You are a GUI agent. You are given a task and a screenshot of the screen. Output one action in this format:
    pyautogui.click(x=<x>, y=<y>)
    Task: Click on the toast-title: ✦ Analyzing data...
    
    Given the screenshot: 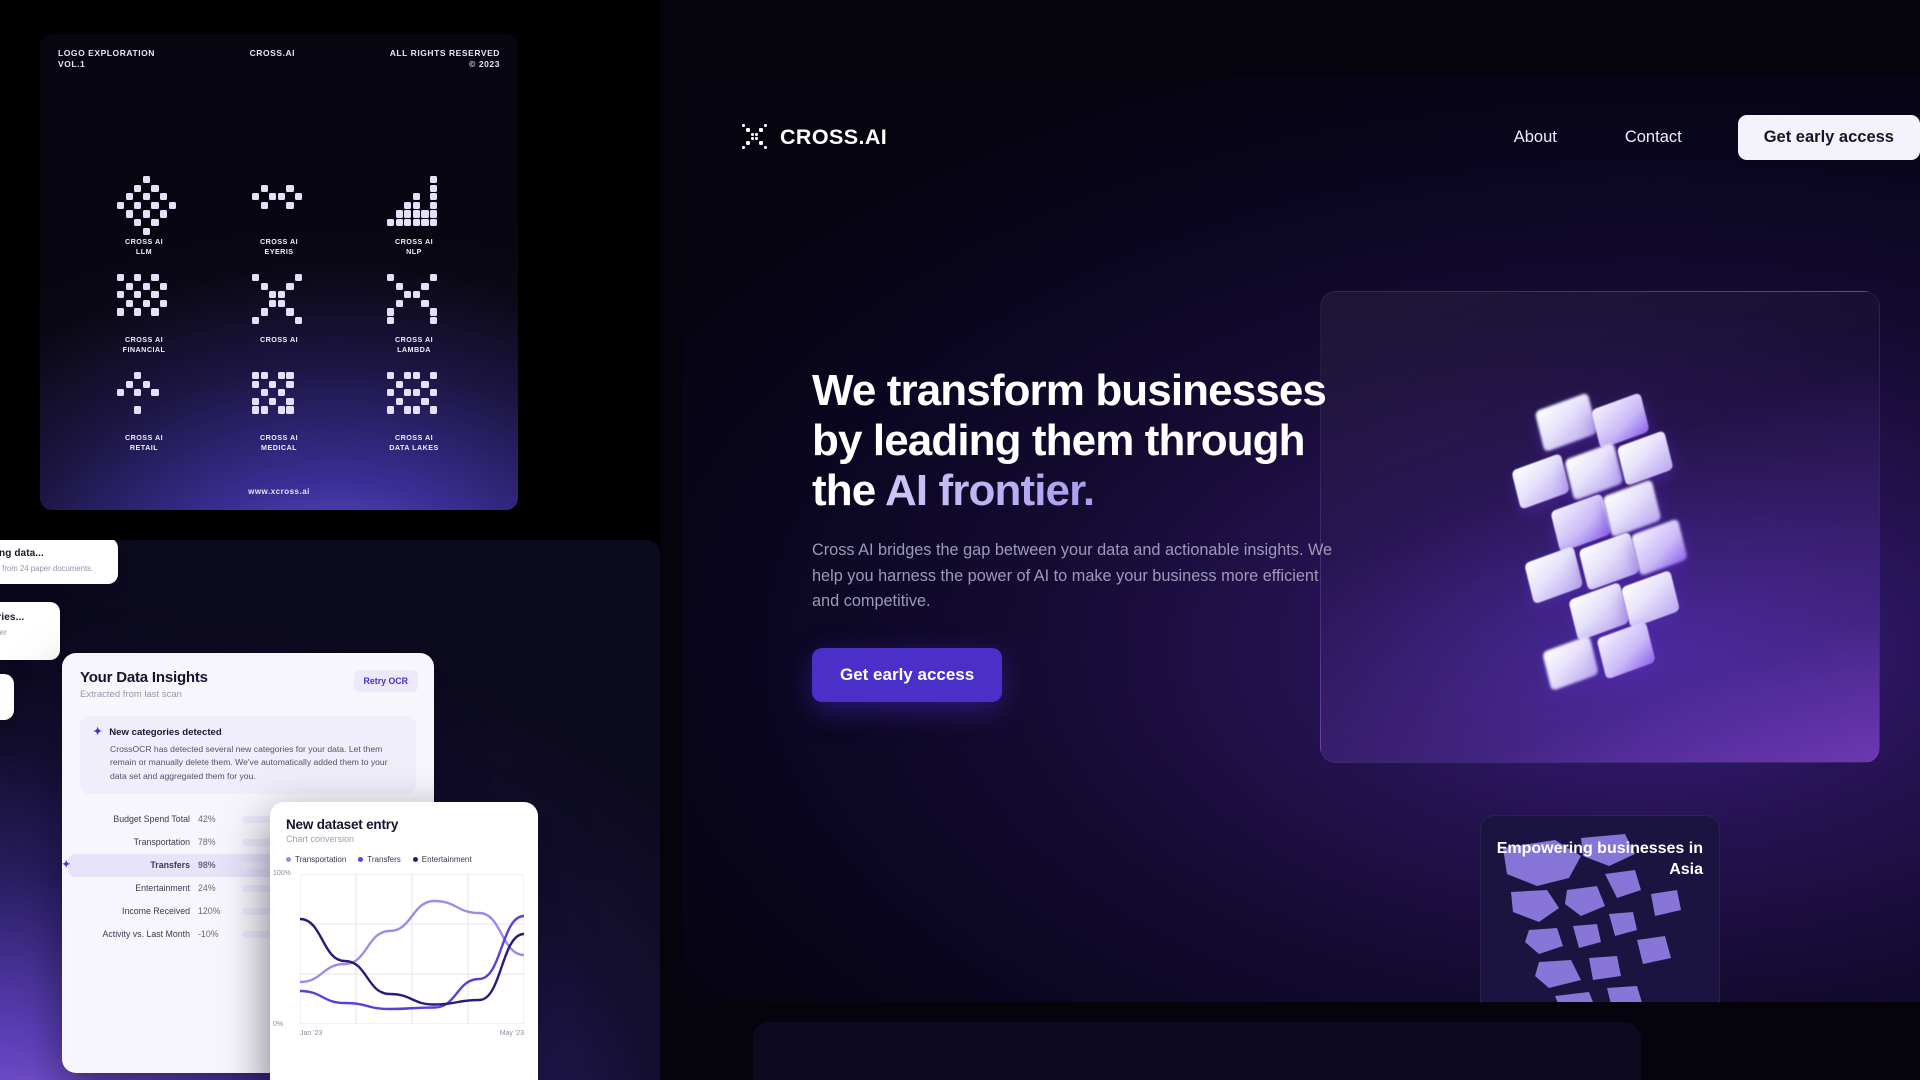 What is the action you would take?
    pyautogui.click(x=22, y=553)
    